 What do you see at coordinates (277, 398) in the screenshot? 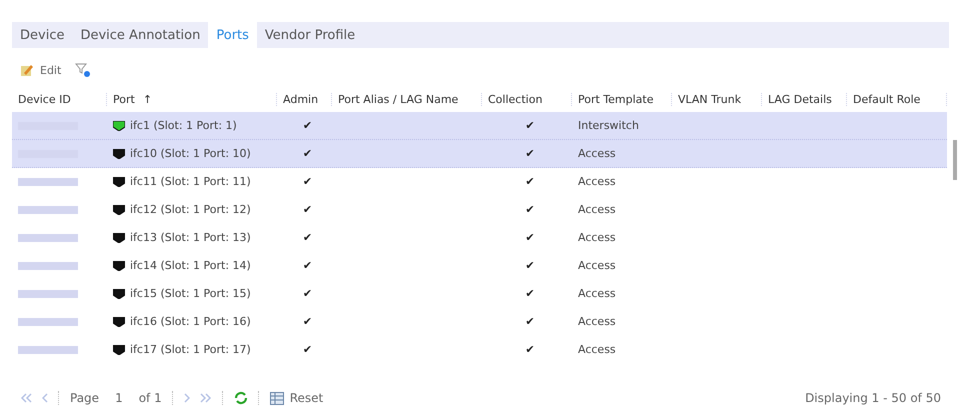
I see `table-icon` at bounding box center [277, 398].